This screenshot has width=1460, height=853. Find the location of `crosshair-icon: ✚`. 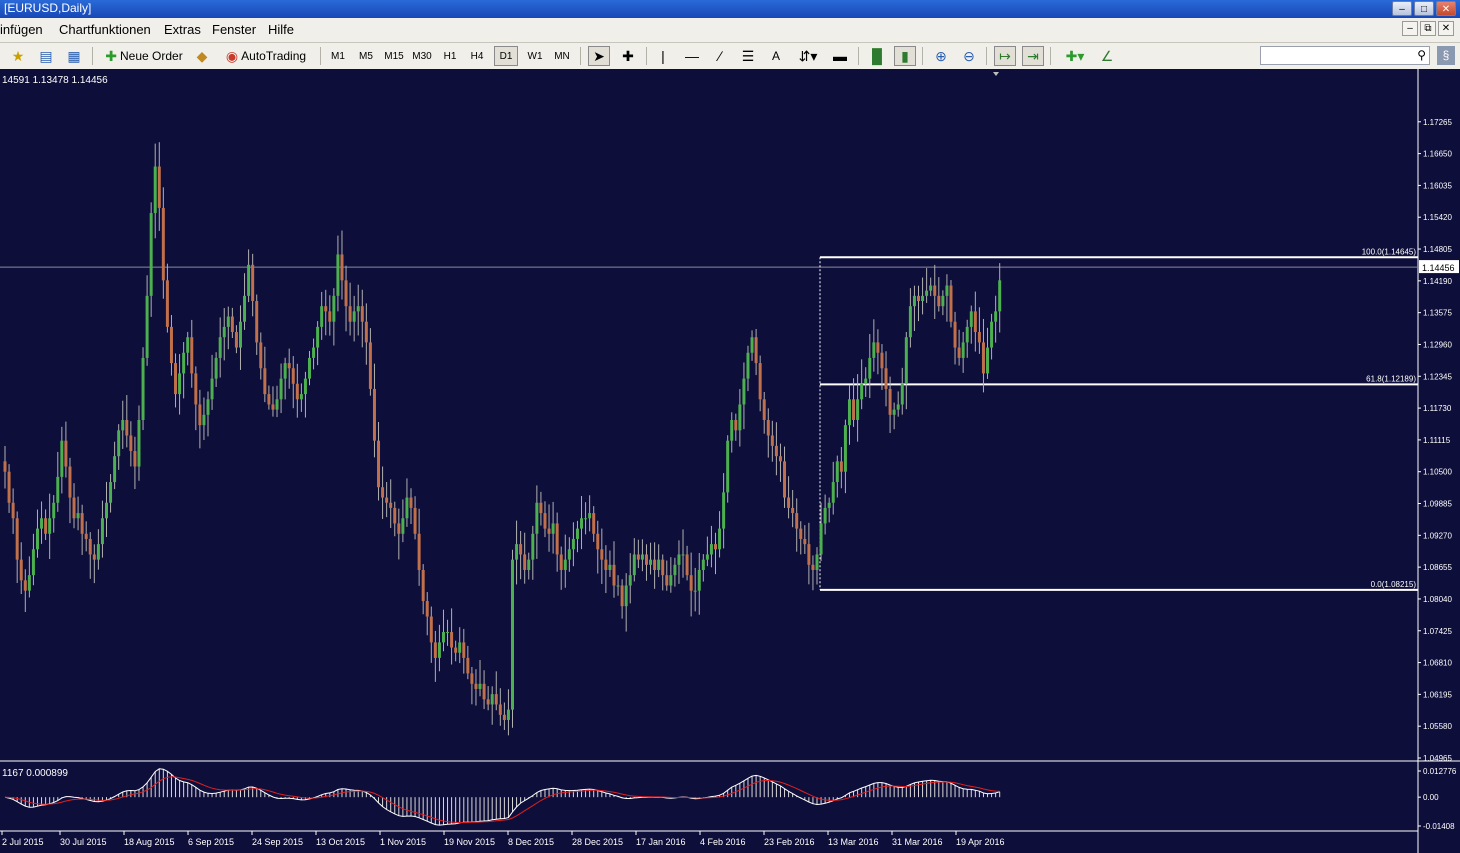

crosshair-icon: ✚ is located at coordinates (628, 56).